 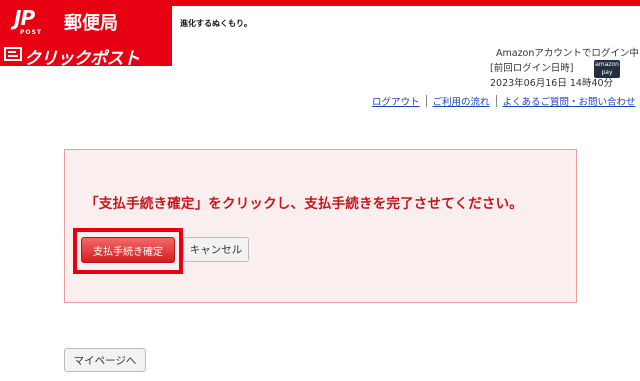 What do you see at coordinates (304, 204) in the screenshot?
I see `payment-instruction-message: 「支払手続き確定」をクリックし、支払手続きを完了させてください。` at bounding box center [304, 204].